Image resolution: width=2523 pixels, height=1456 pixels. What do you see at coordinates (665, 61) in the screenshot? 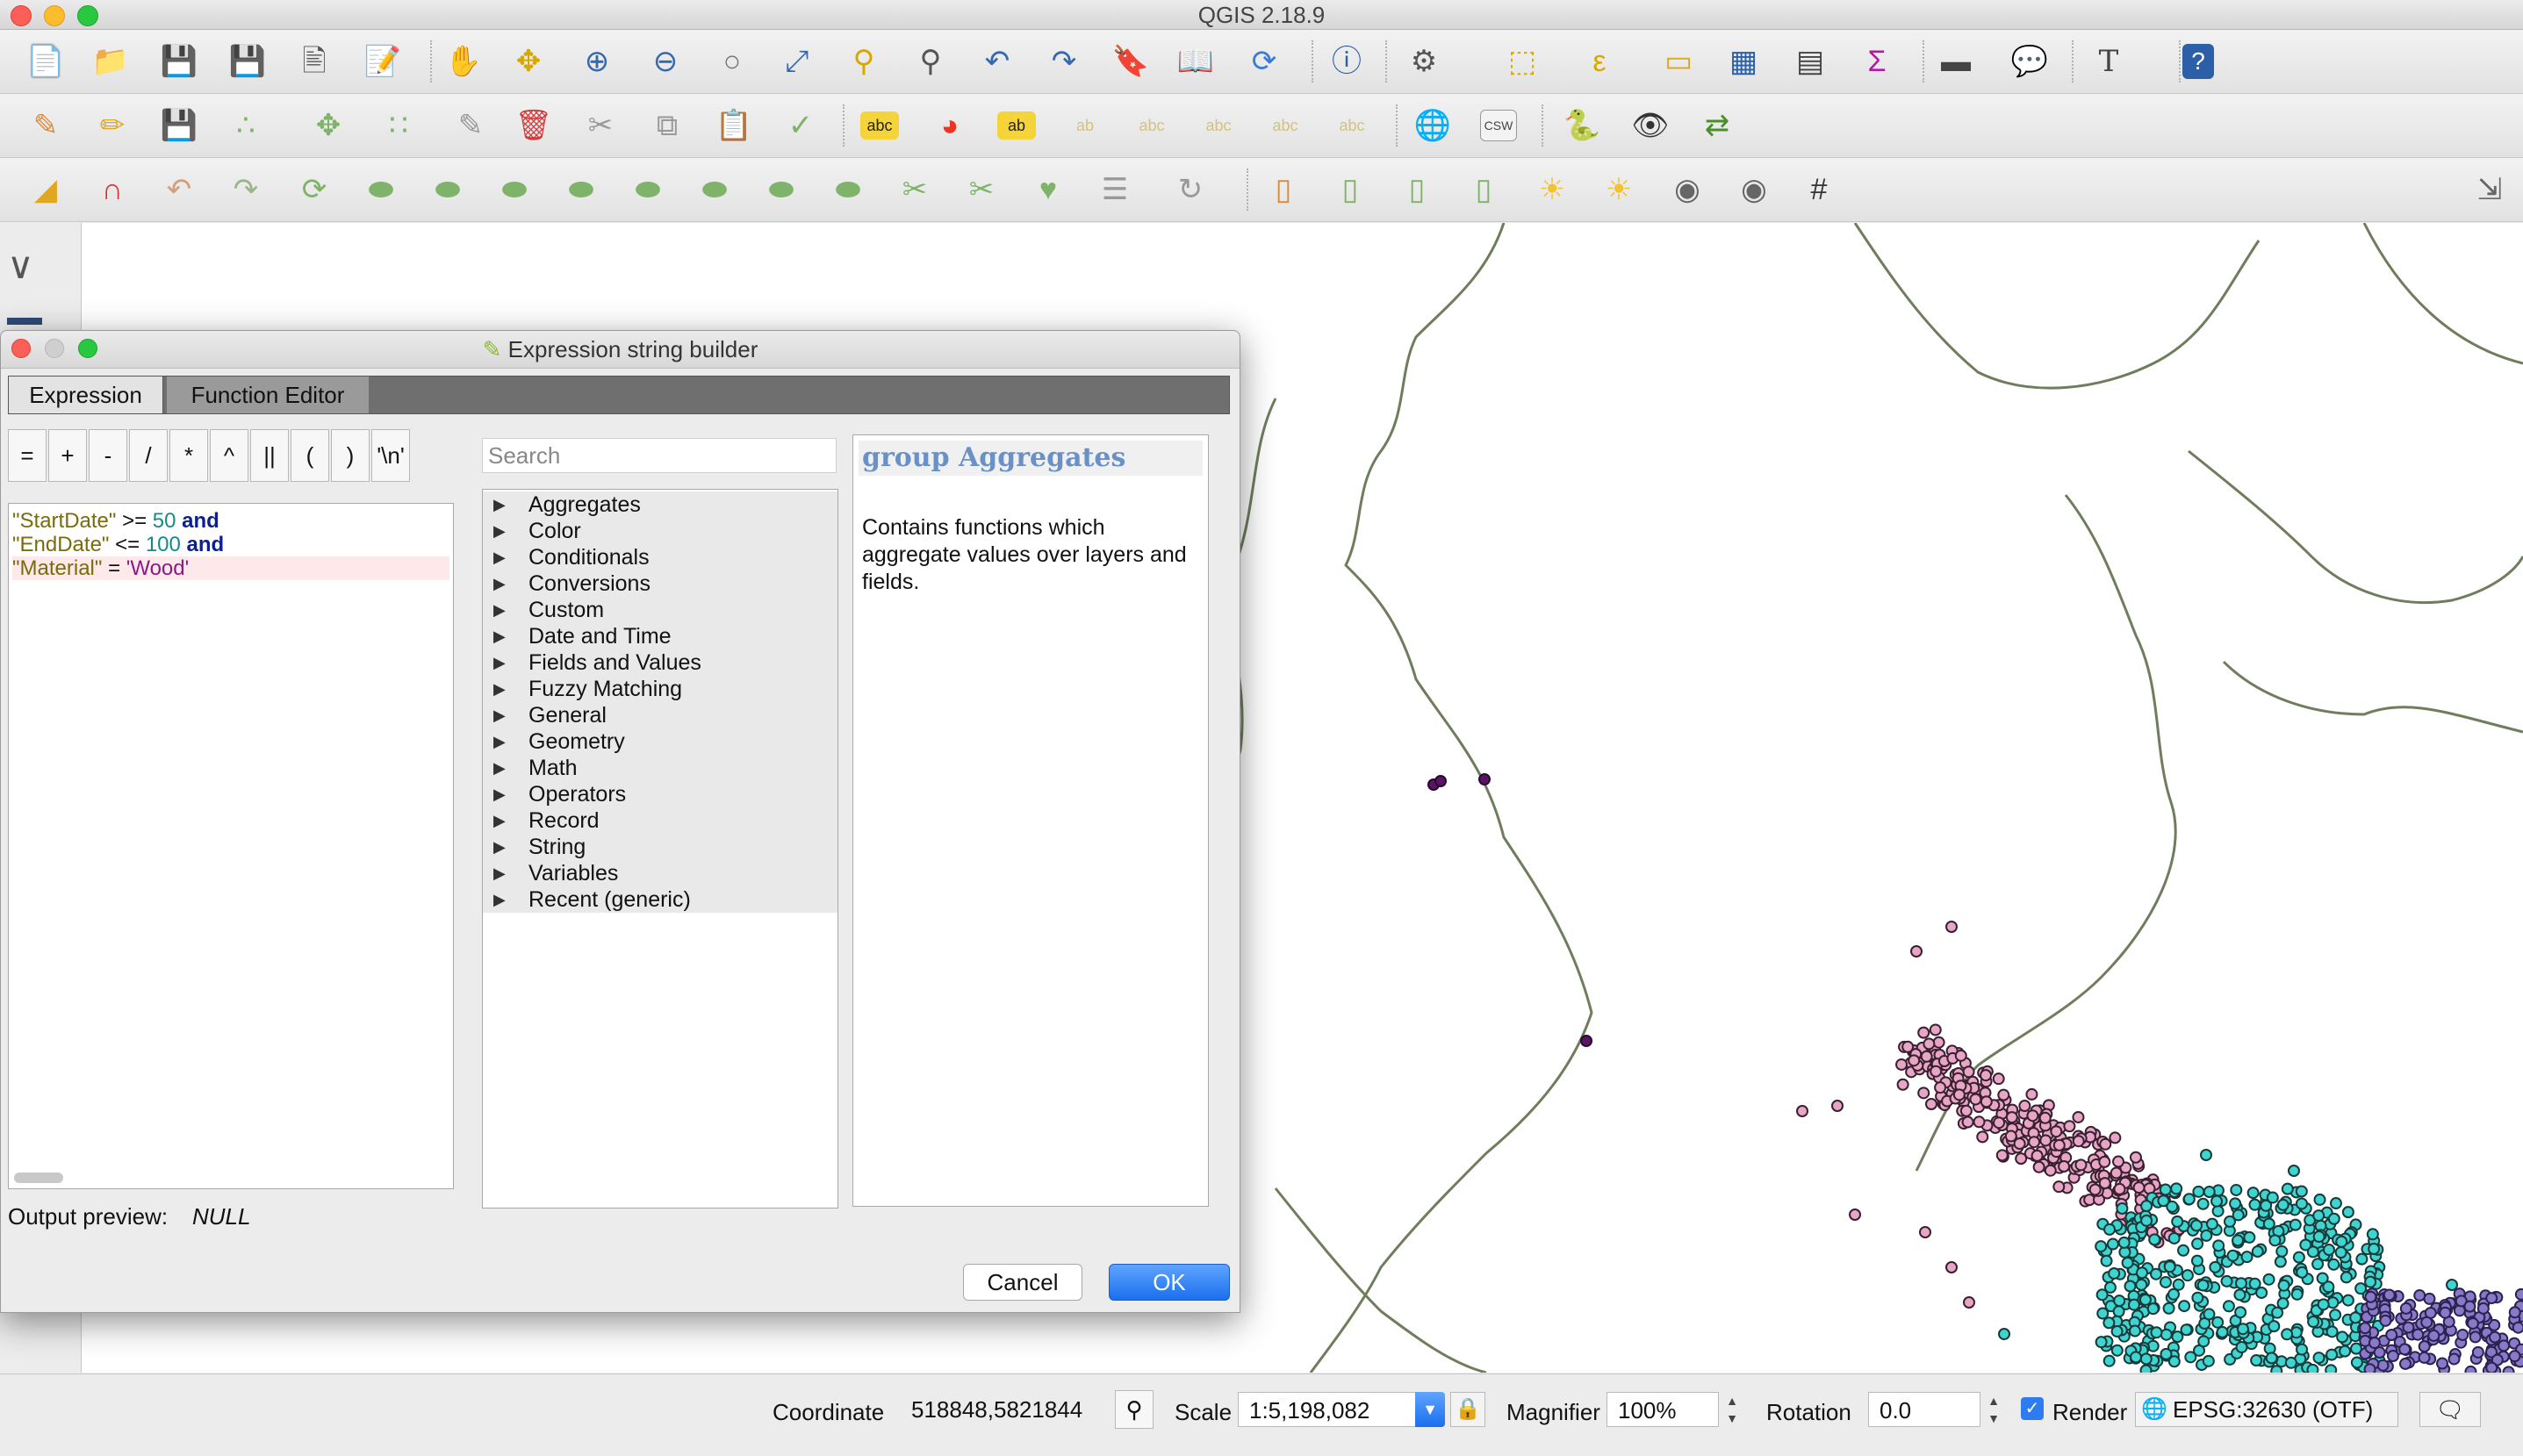
I see `zoom-out-icon: ⊖` at bounding box center [665, 61].